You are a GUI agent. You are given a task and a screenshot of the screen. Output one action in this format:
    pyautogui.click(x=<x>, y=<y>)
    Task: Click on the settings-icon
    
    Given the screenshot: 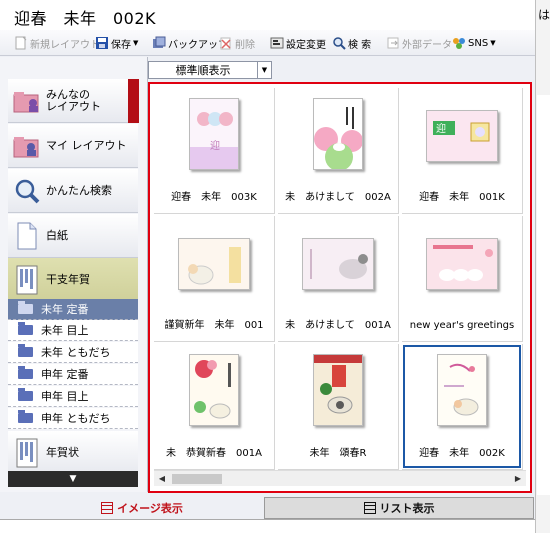 What is the action you would take?
    pyautogui.click(x=277, y=43)
    